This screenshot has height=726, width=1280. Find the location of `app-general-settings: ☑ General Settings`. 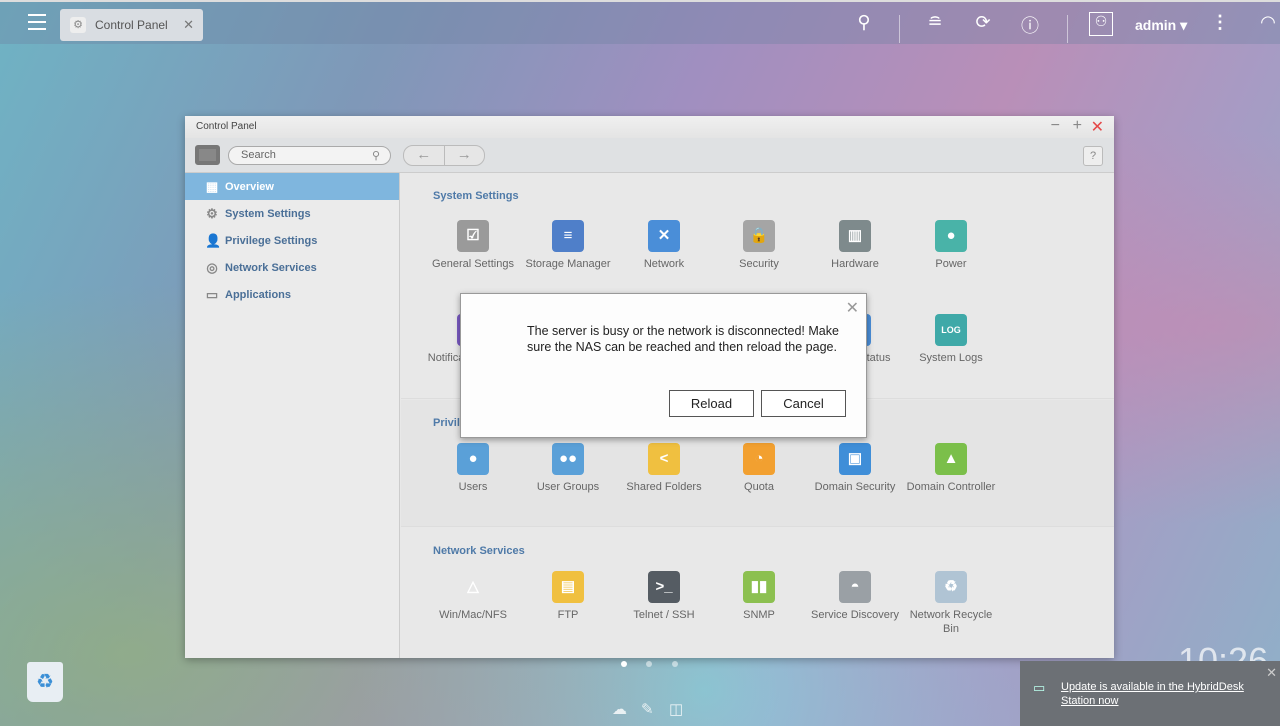

app-general-settings: ☑ General Settings is located at coordinates (473, 245).